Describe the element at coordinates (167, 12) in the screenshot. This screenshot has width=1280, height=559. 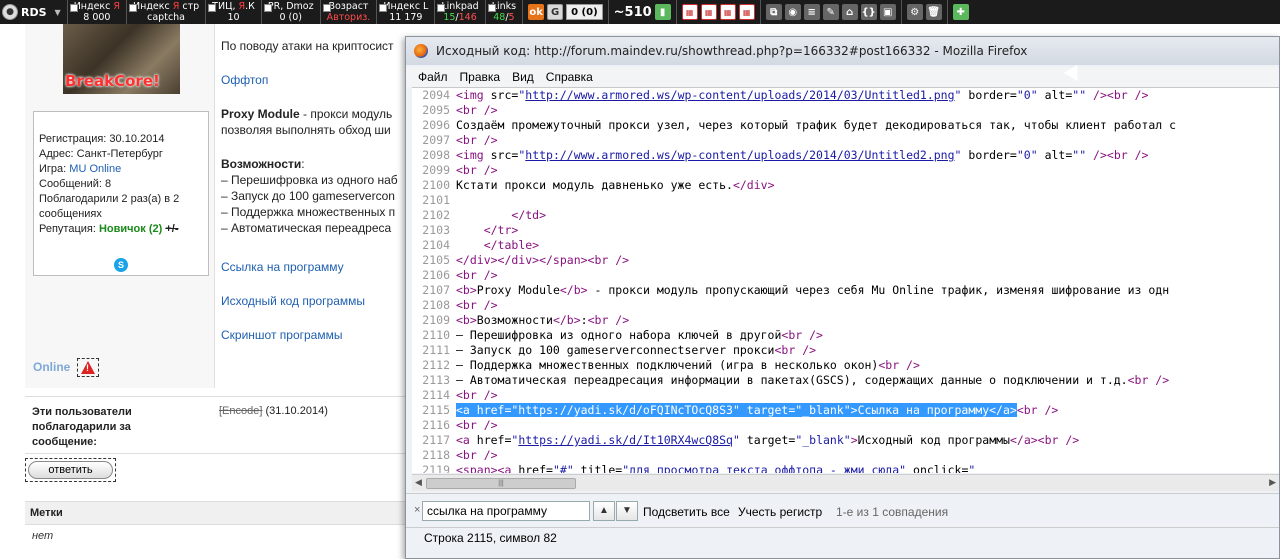
I see `rds-stat-1: Индекс Я стр captcha` at that location.